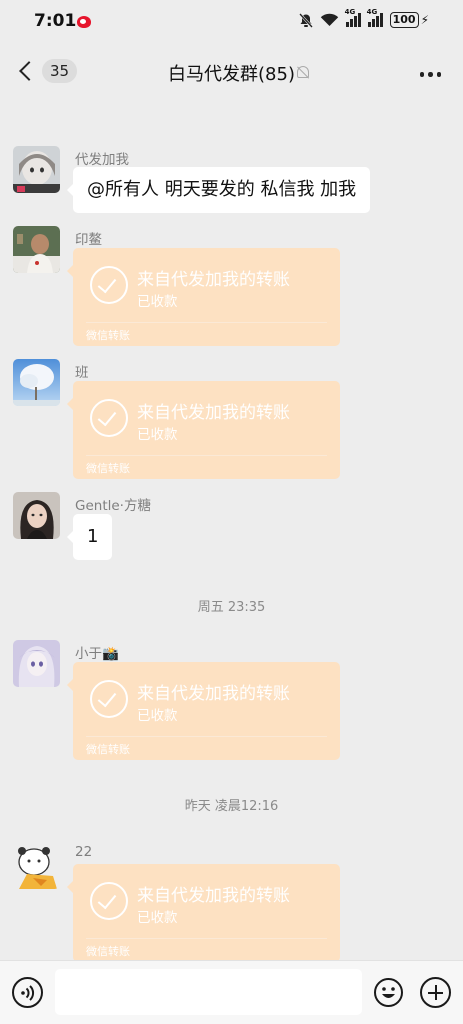 This screenshot has height=1024, width=463. I want to click on battery-icon: 100 ⚡, so click(409, 20).